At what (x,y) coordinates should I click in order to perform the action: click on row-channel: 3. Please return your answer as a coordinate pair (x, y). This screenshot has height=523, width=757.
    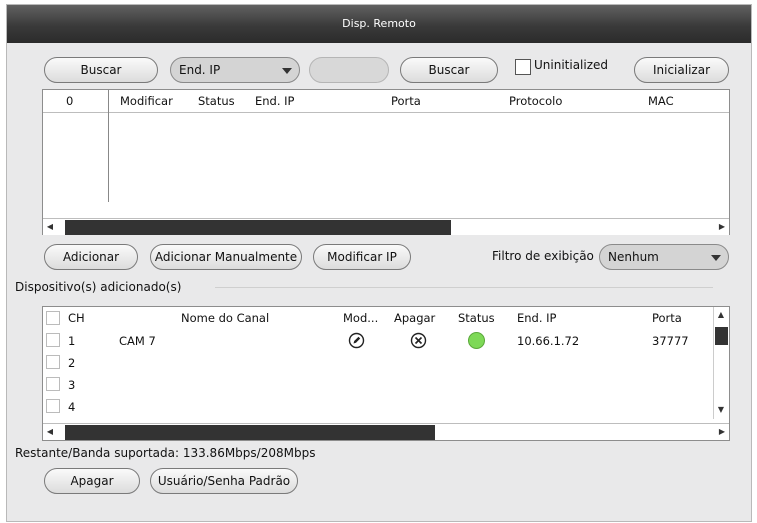
    Looking at the image, I should click on (72, 385).